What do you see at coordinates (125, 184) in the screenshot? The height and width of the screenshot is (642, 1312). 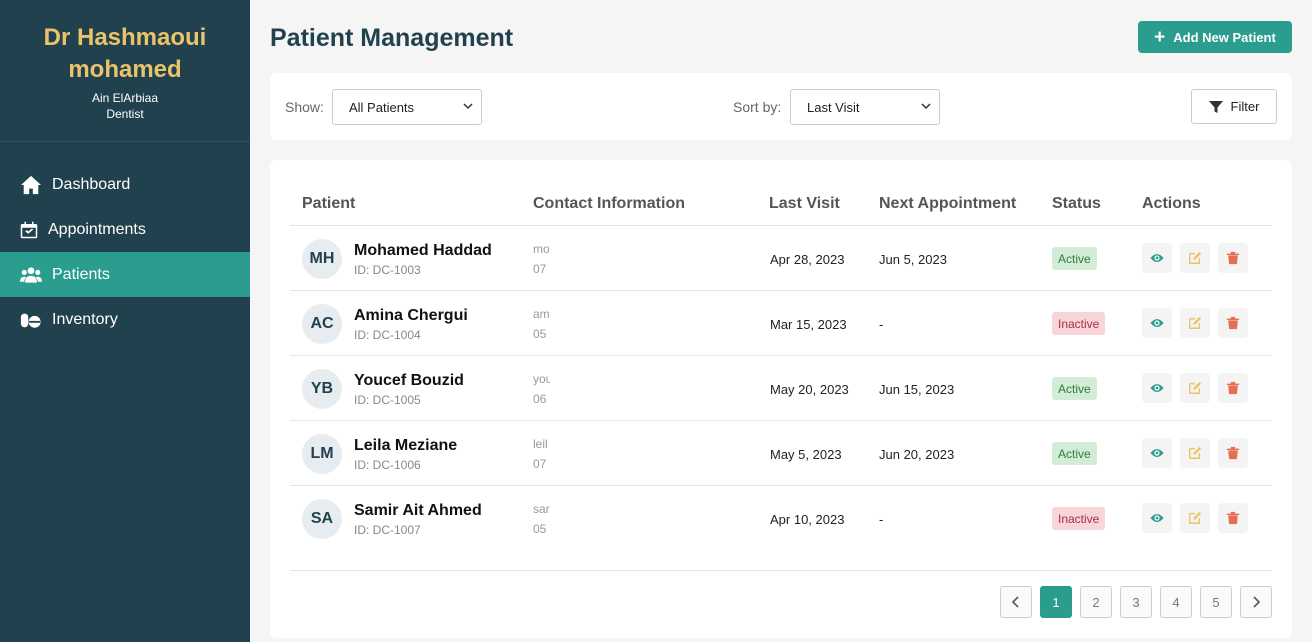 I see `sidebar-item-dashboard: Dashboard` at bounding box center [125, 184].